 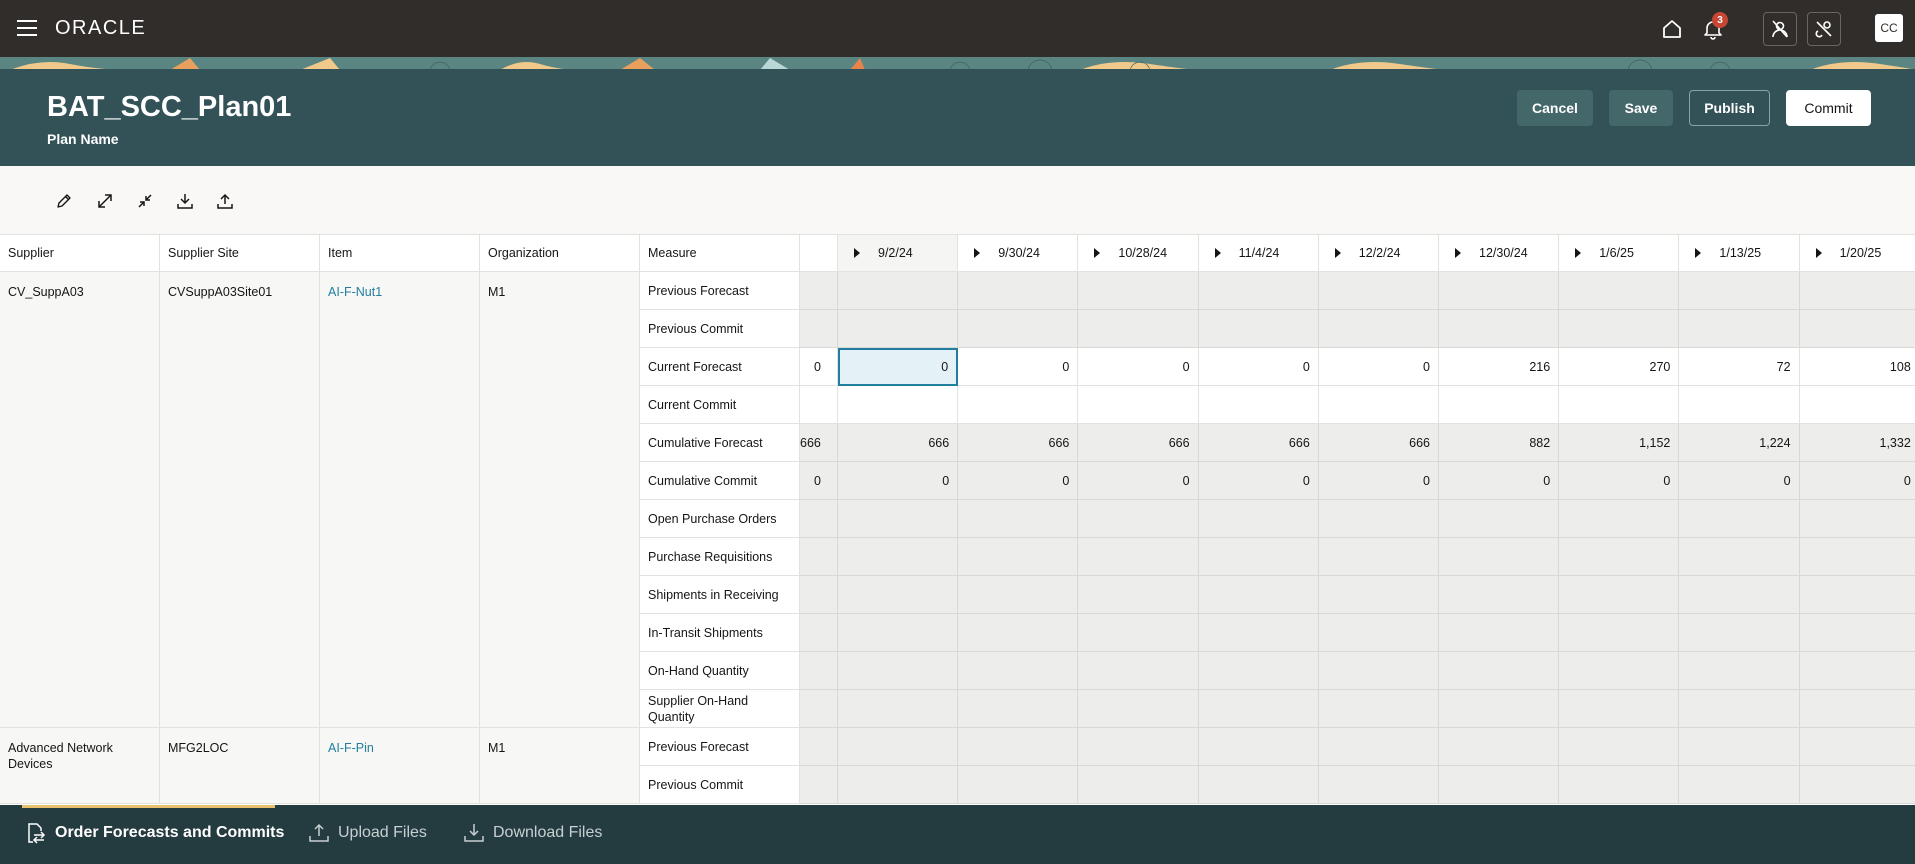 I want to click on column-header-date: 1/20/25, so click(x=1857, y=253).